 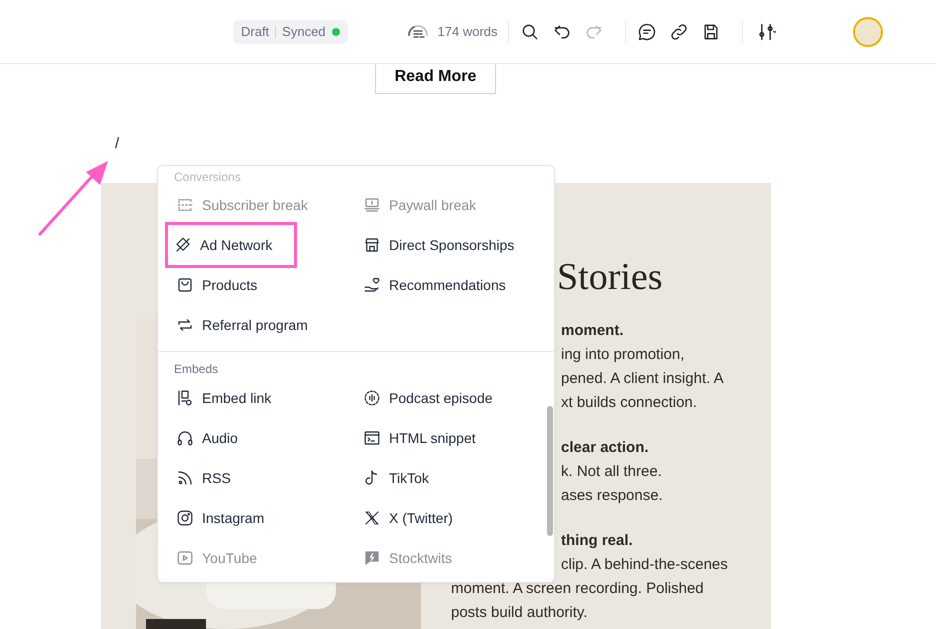 I want to click on menu-item: Products, so click(x=217, y=285).